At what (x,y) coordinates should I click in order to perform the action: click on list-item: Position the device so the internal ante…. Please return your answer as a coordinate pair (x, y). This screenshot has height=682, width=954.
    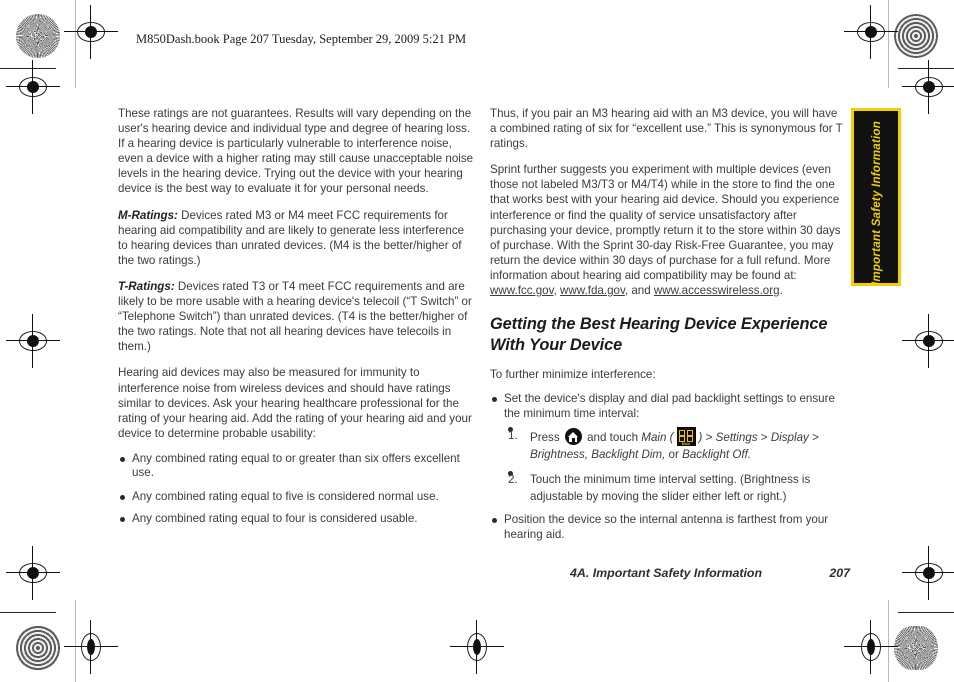
    Looking at the image, I should click on (668, 527).